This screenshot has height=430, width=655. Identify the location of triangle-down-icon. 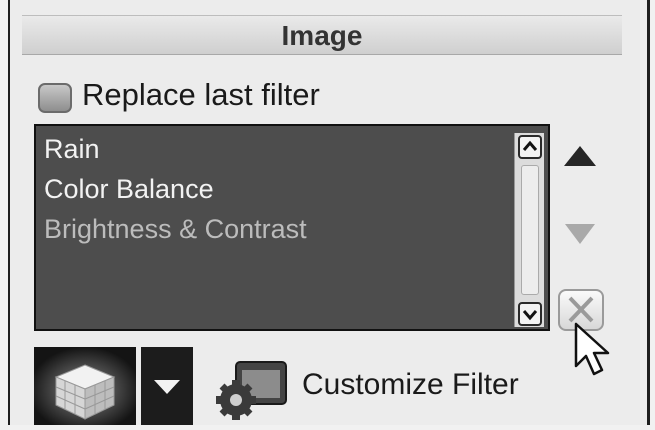
(580, 234).